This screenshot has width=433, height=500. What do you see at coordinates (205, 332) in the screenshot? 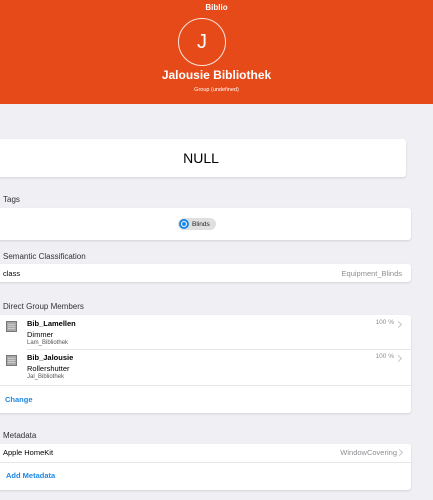
I see `member-item: Bib_Lamellen Dimmer Lam_Bibliothek 100 %` at bounding box center [205, 332].